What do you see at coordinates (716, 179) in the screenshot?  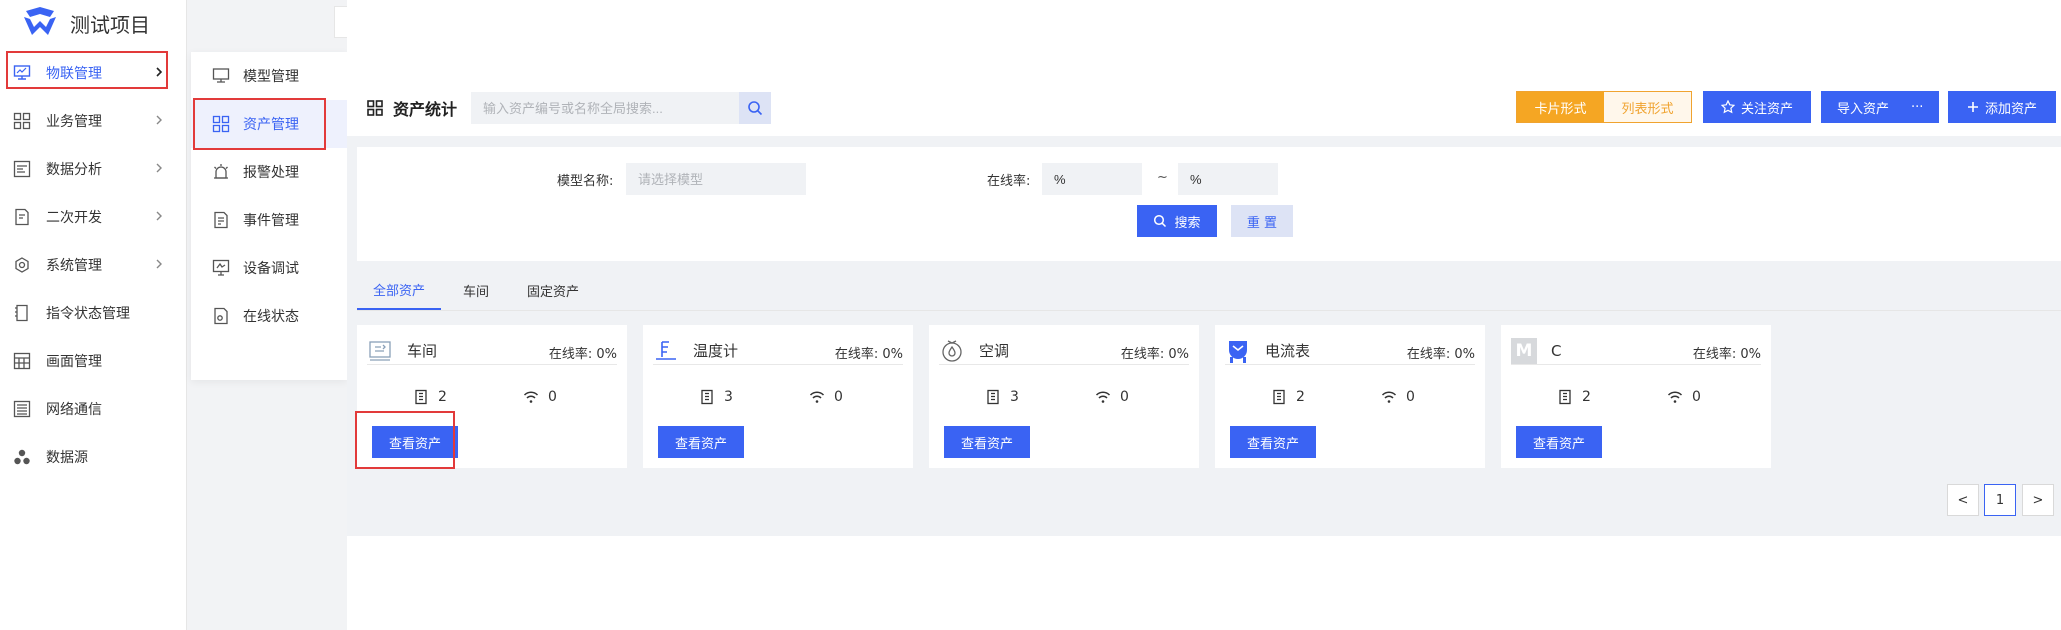 I see `model-select` at bounding box center [716, 179].